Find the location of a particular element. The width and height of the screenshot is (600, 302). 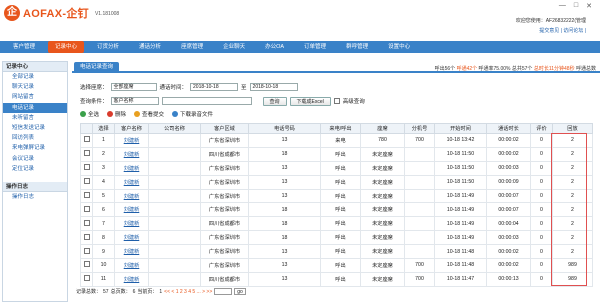

sidebar-item-phone: 电话记录 is located at coordinates (35, 107).